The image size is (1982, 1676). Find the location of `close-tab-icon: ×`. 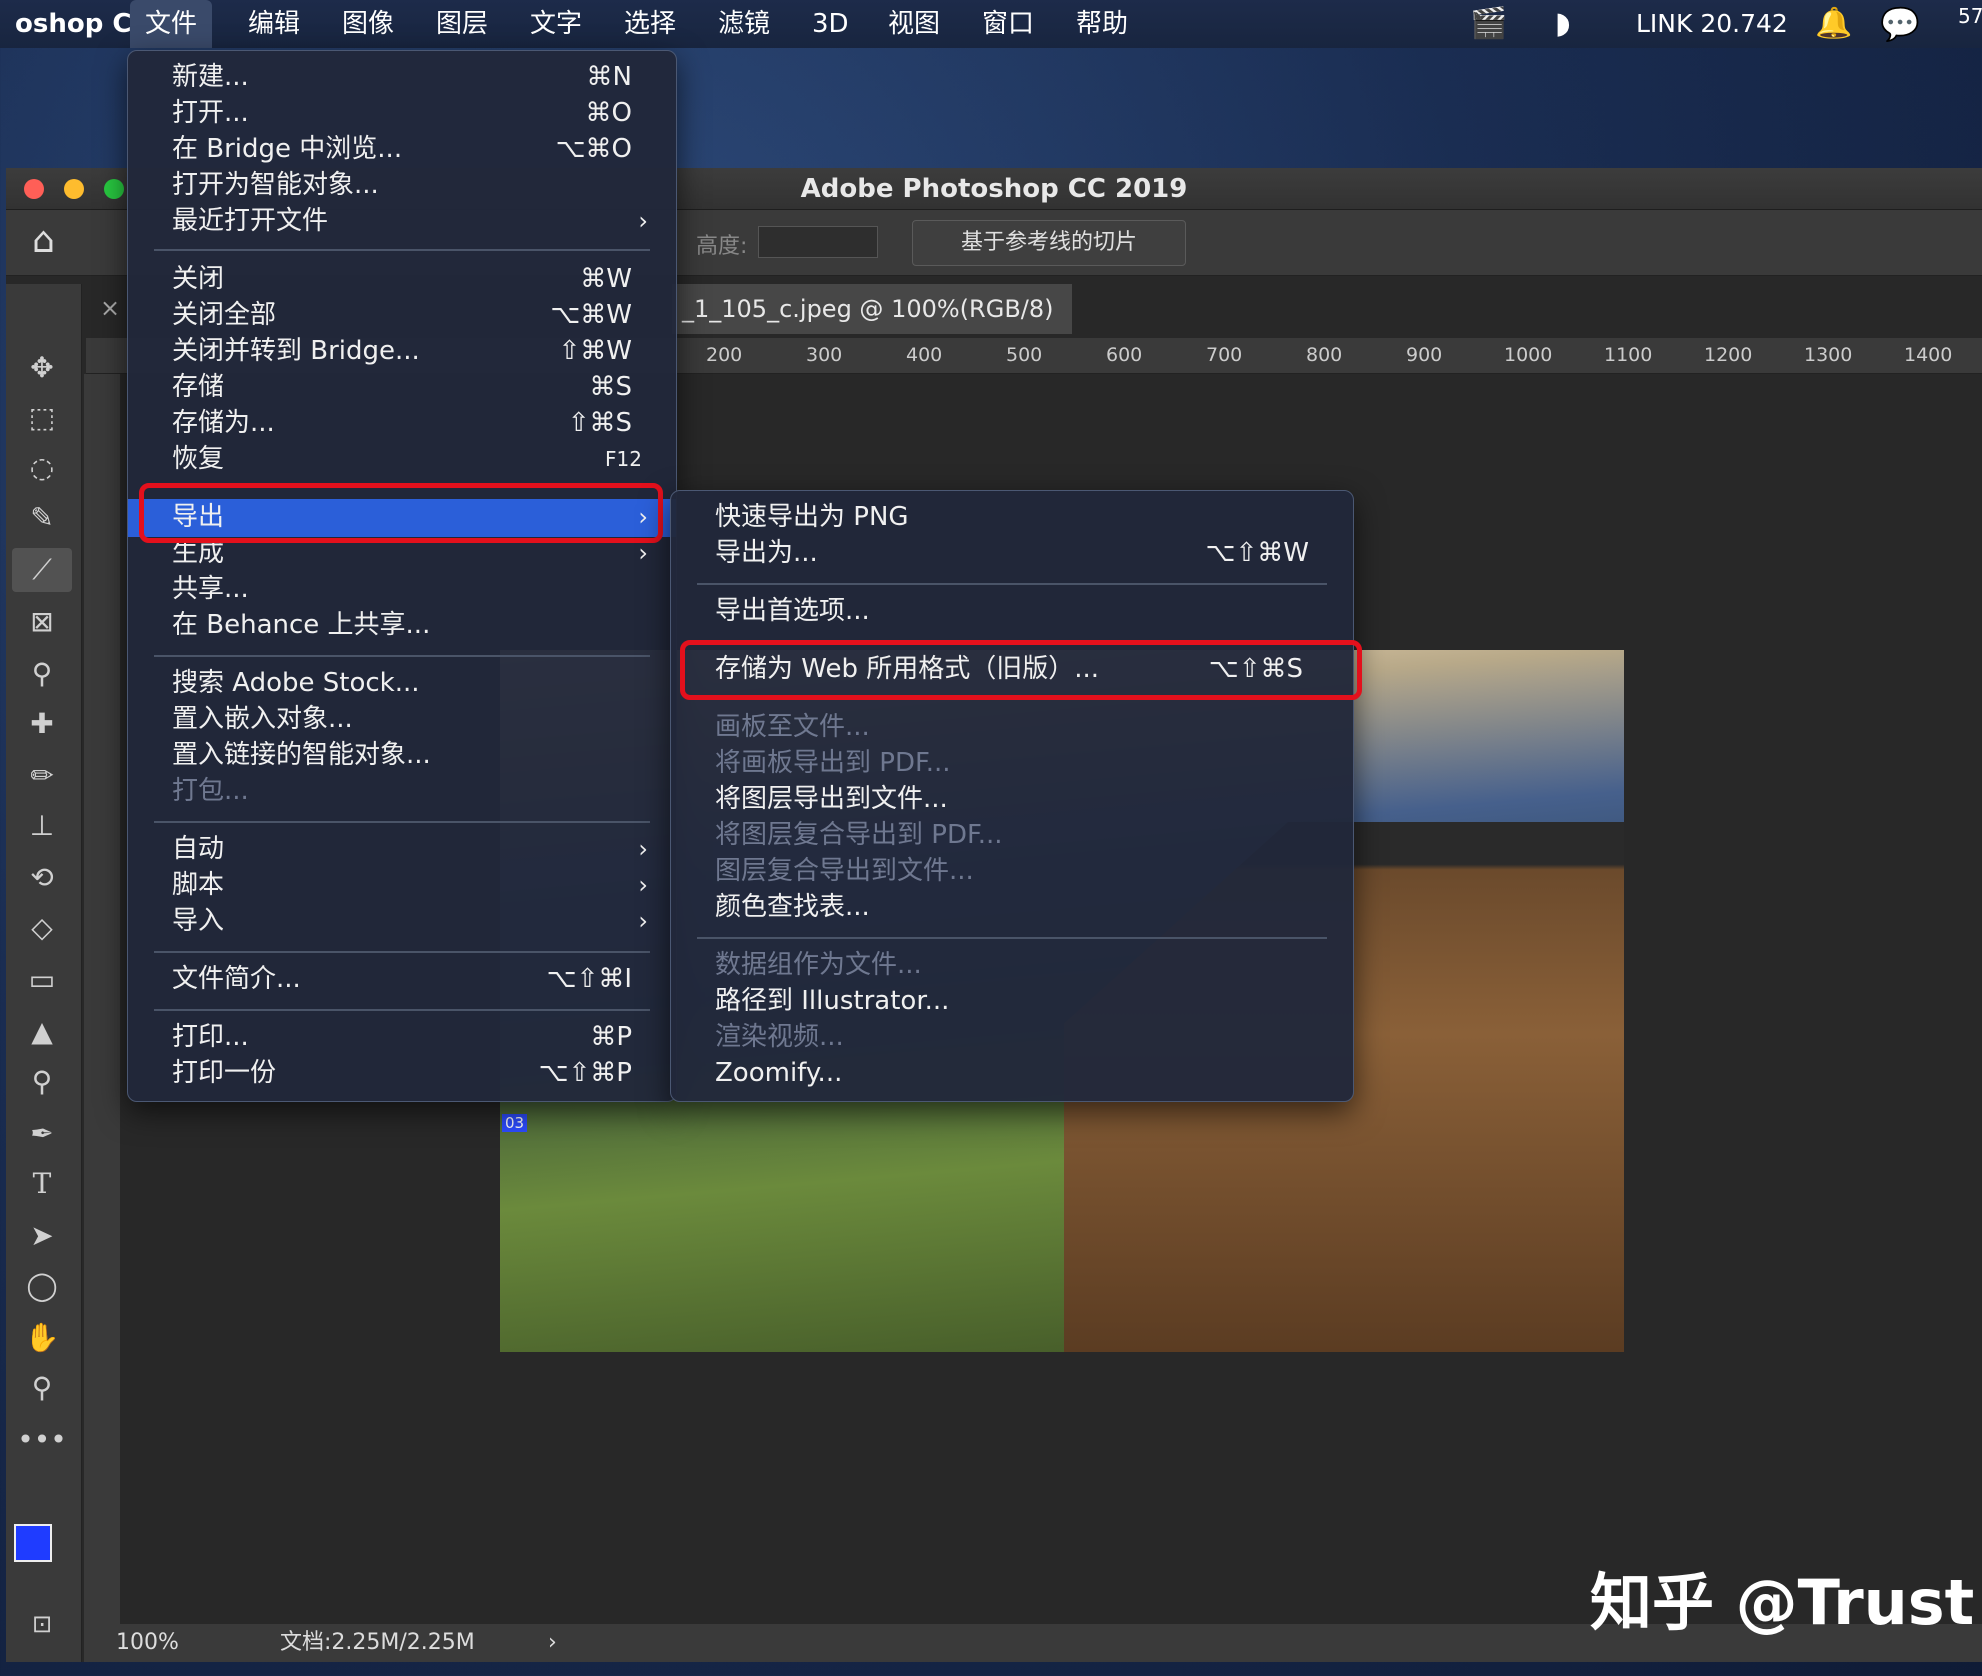

close-tab-icon: × is located at coordinates (110, 308).